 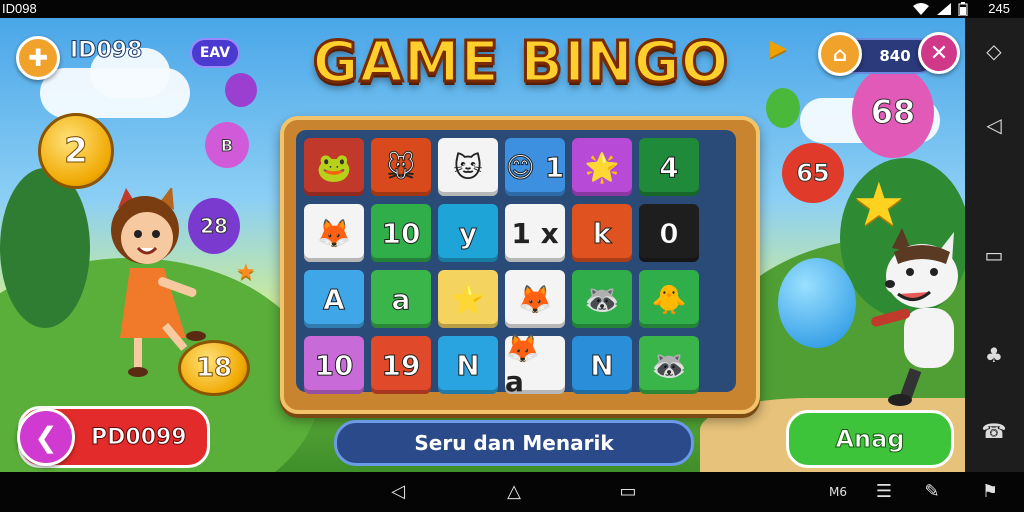 I want to click on edit-icon: ✎, so click(x=932, y=492).